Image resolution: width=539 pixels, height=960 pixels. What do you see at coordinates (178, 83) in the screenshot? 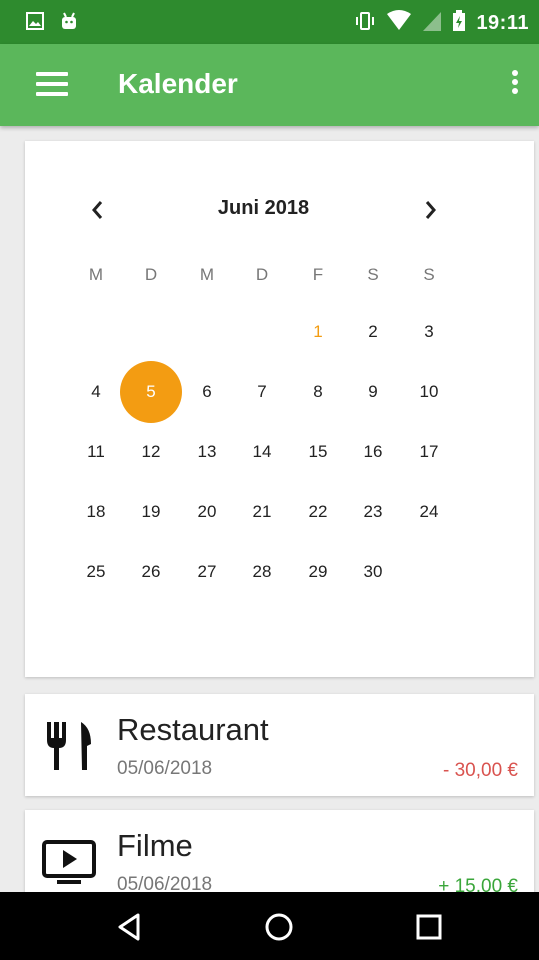
I see `page-title: Kalender` at bounding box center [178, 83].